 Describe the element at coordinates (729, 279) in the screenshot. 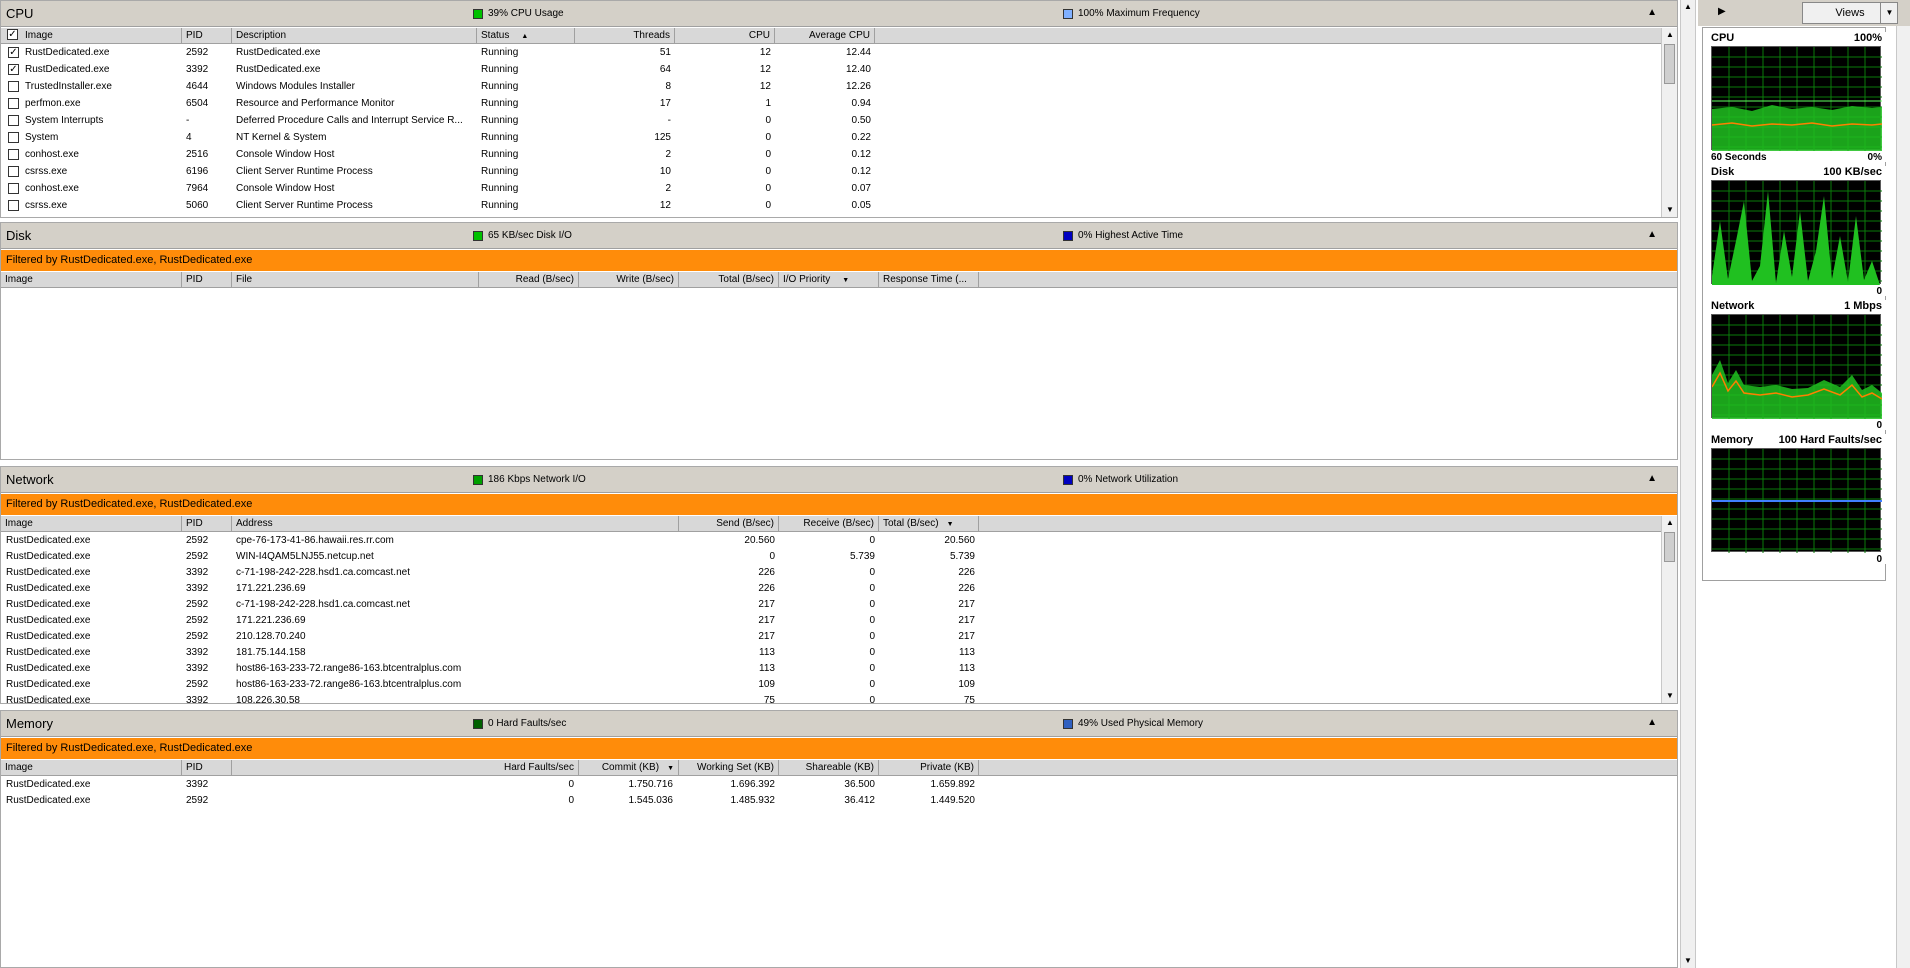

I see `disk-col-total: Total (B/sec)` at that location.